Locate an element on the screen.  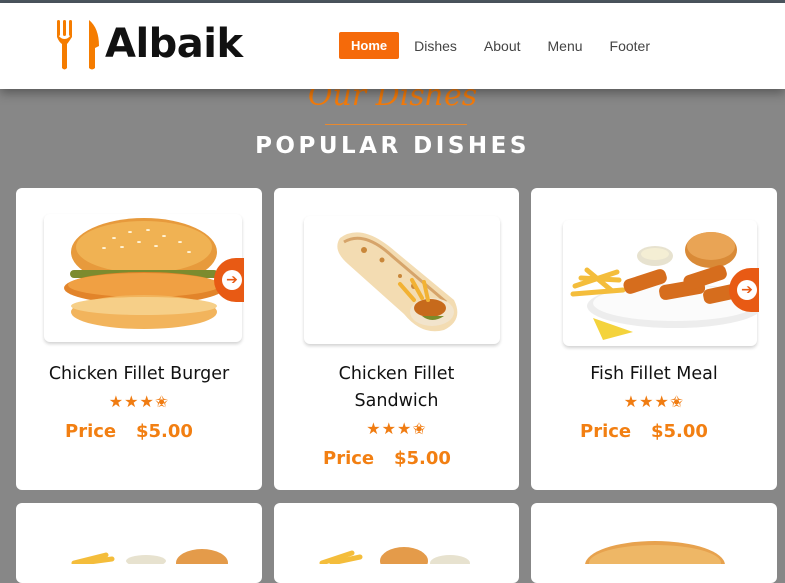
nav-item-menu: Menu is located at coordinates (565, 46).